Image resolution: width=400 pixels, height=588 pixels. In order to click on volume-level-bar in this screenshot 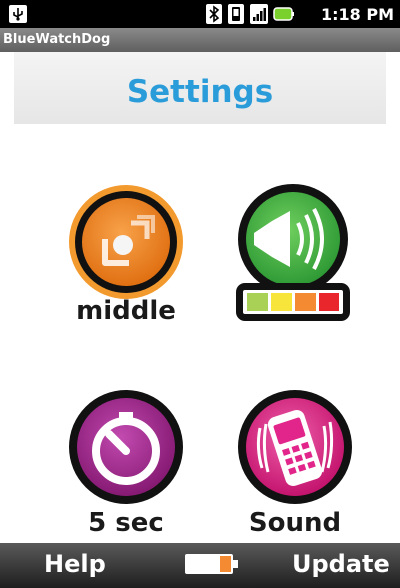, I will do `click(293, 302)`.